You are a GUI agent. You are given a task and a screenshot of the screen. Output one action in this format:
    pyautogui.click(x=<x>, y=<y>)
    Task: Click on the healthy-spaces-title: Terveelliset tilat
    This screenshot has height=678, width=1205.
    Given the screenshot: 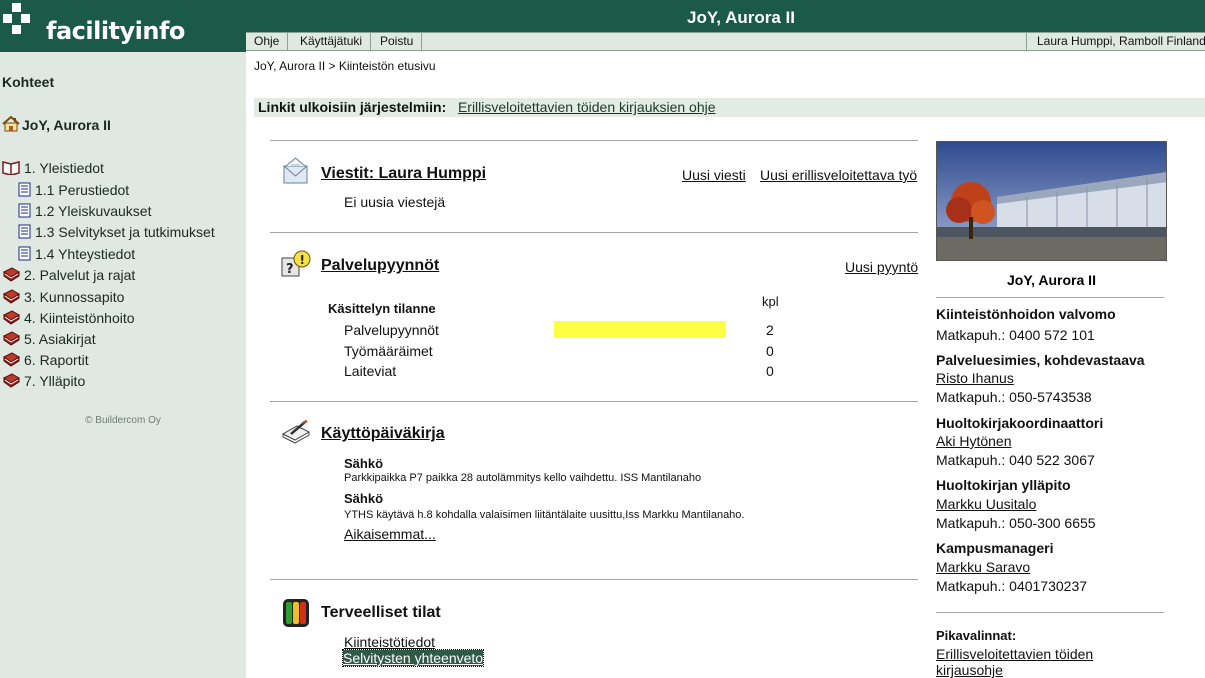 What is the action you would take?
    pyautogui.click(x=381, y=612)
    